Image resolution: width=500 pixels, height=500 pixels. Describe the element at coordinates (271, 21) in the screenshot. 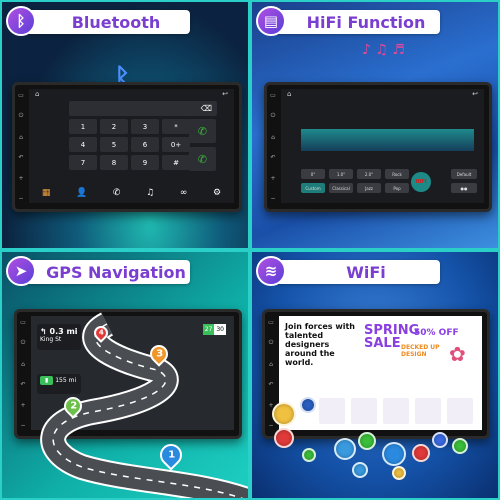

I see `equalizer-icon: ▤` at that location.